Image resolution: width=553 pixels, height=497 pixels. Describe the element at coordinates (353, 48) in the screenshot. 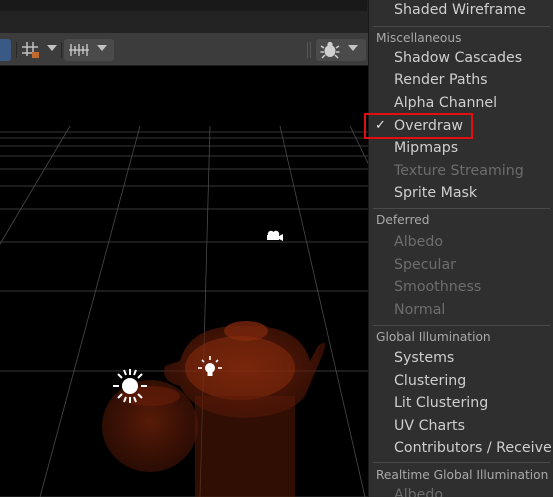

I see `gizmos-dropdown-caret` at that location.